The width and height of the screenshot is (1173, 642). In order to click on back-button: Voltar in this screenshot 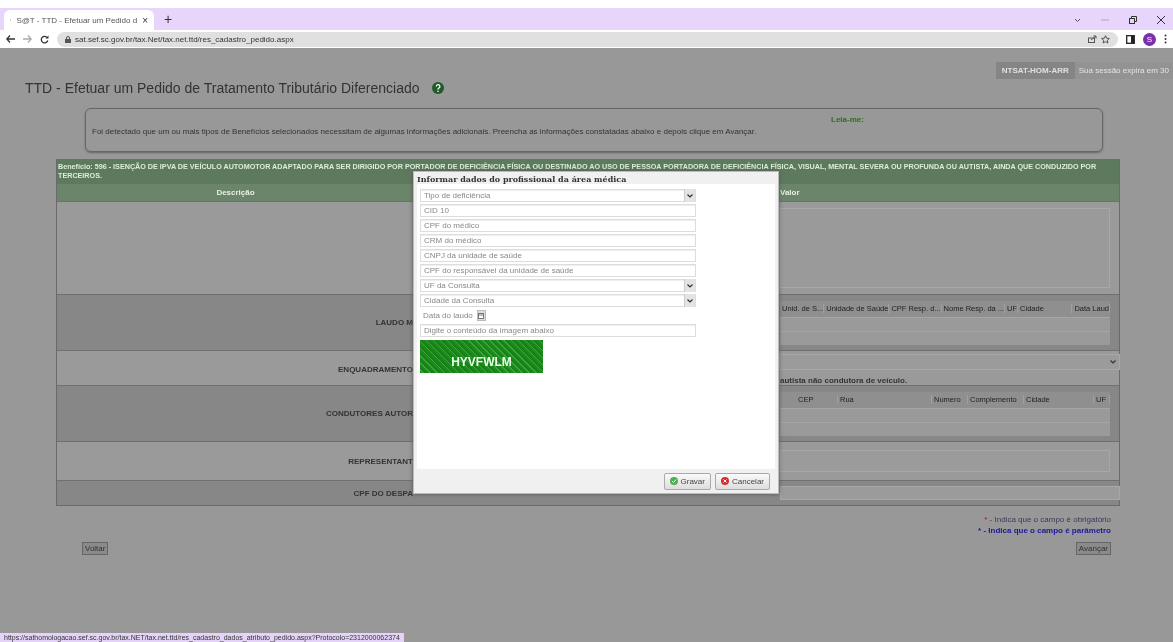, I will do `click(95, 548)`.